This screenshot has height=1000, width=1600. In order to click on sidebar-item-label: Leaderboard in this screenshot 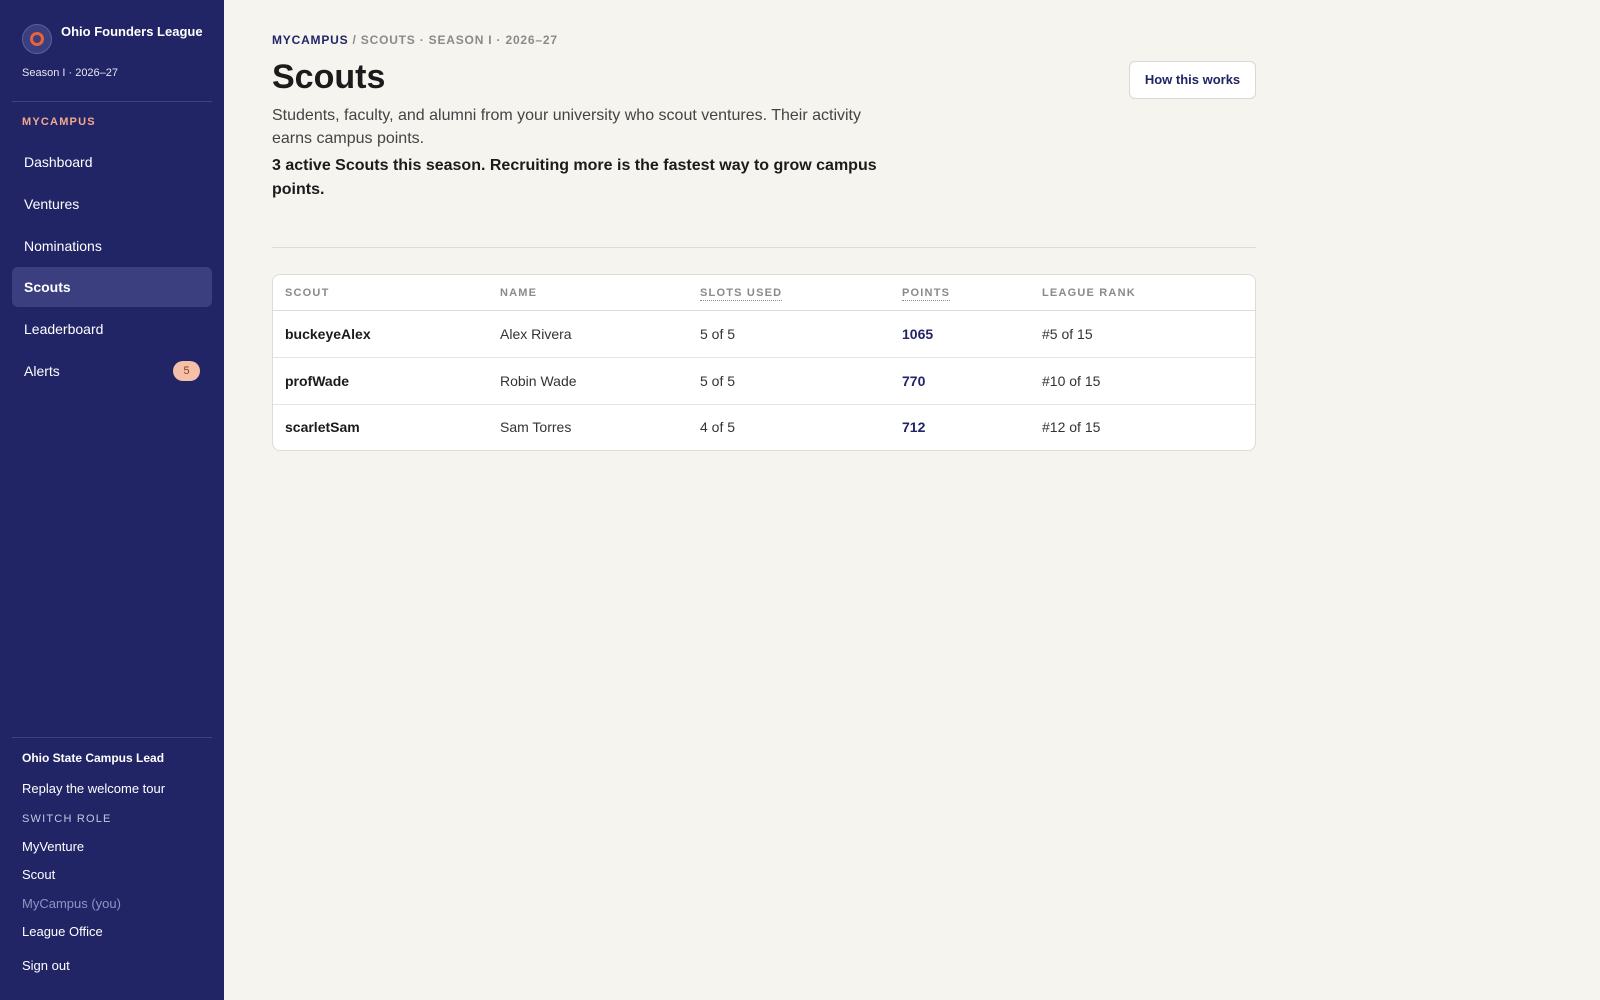, I will do `click(64, 329)`.